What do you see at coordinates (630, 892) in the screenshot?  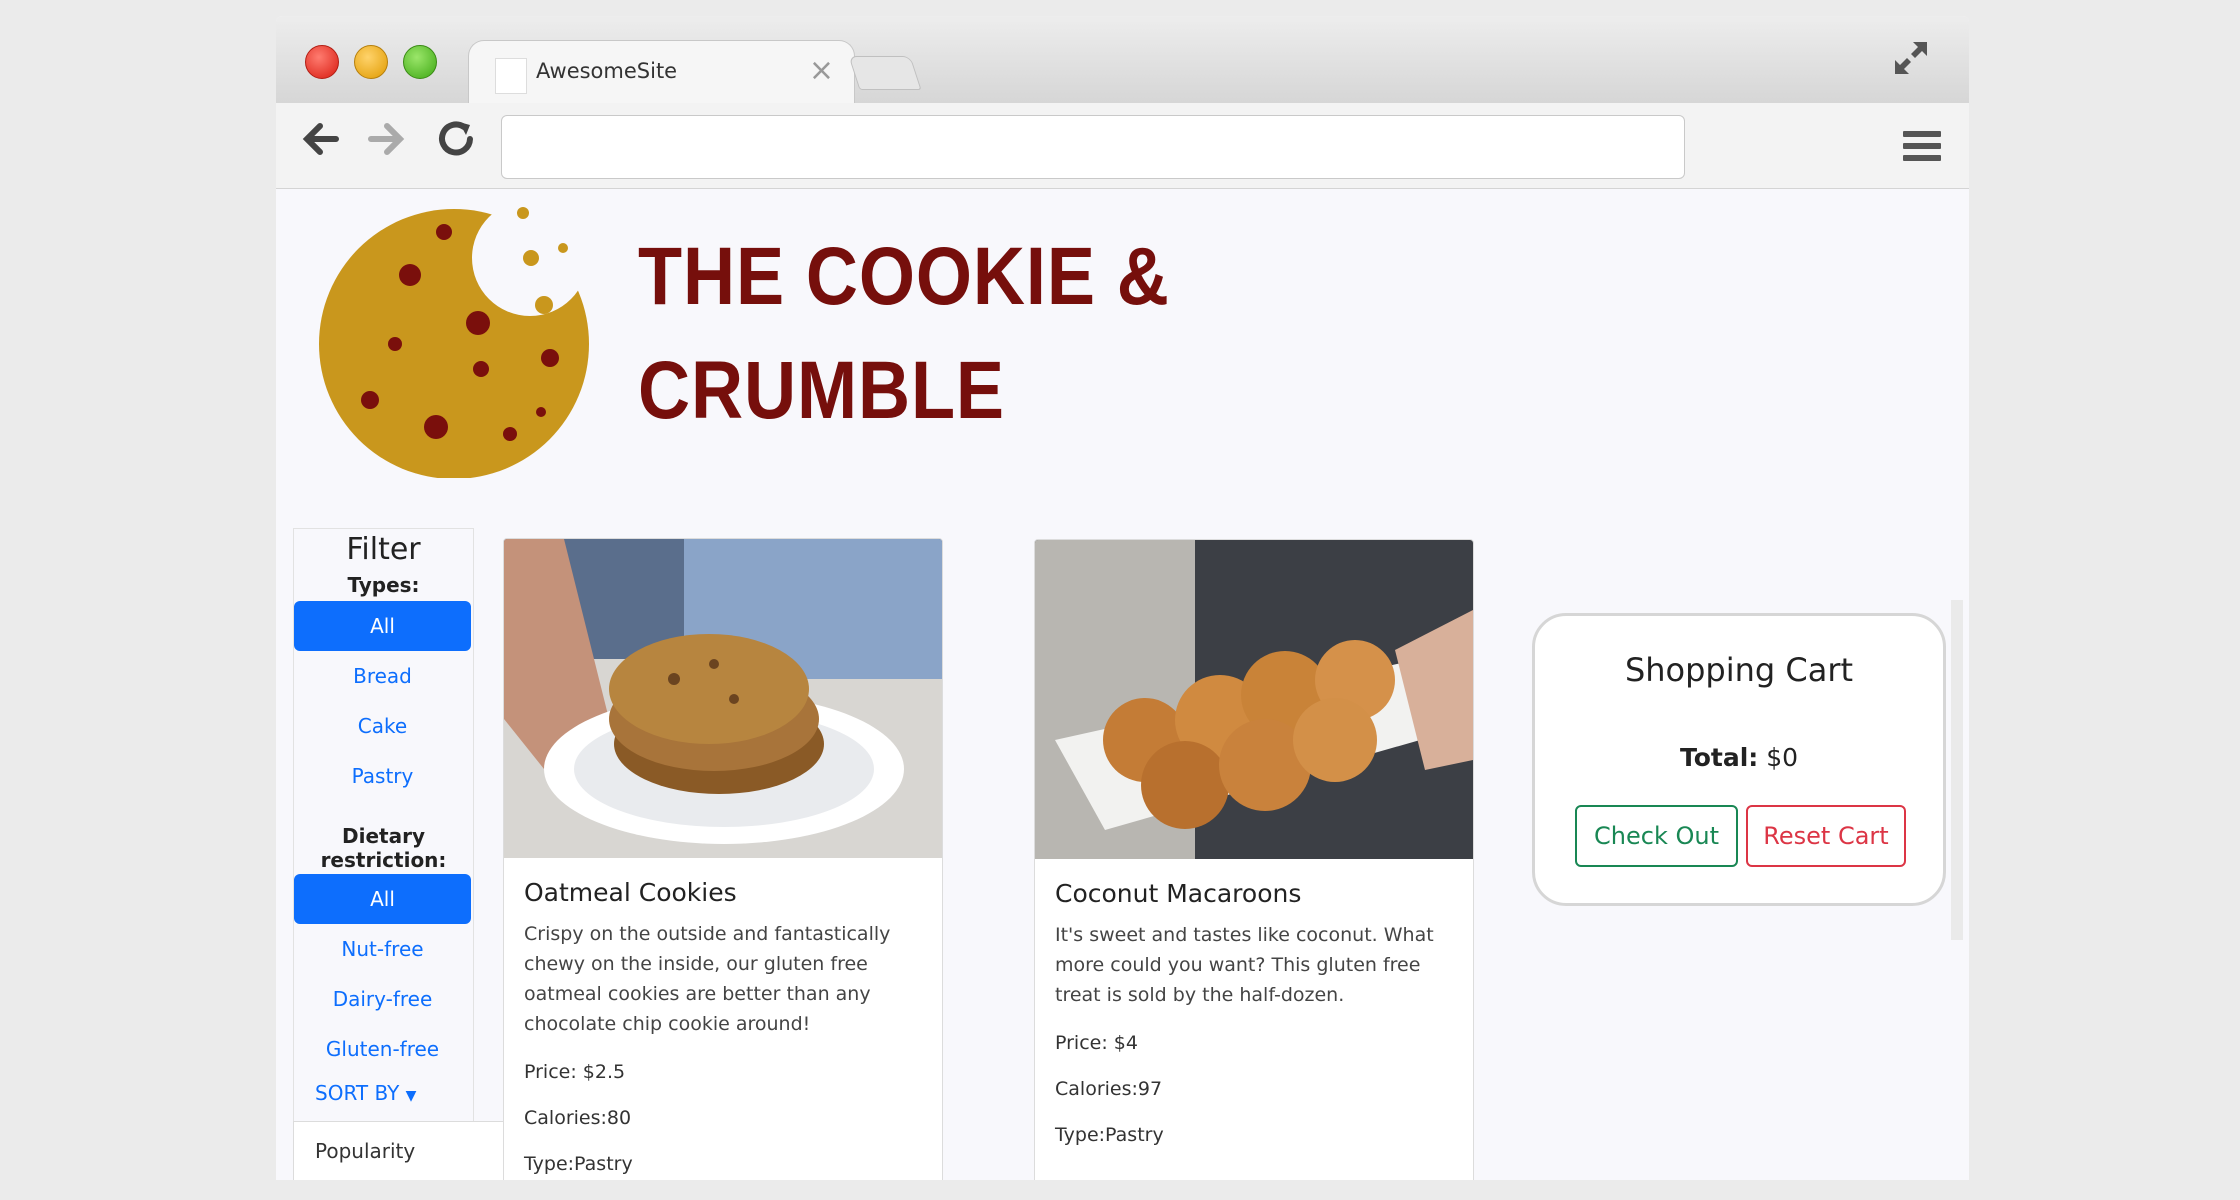 I see `product-name: Oatmeal Cookies` at bounding box center [630, 892].